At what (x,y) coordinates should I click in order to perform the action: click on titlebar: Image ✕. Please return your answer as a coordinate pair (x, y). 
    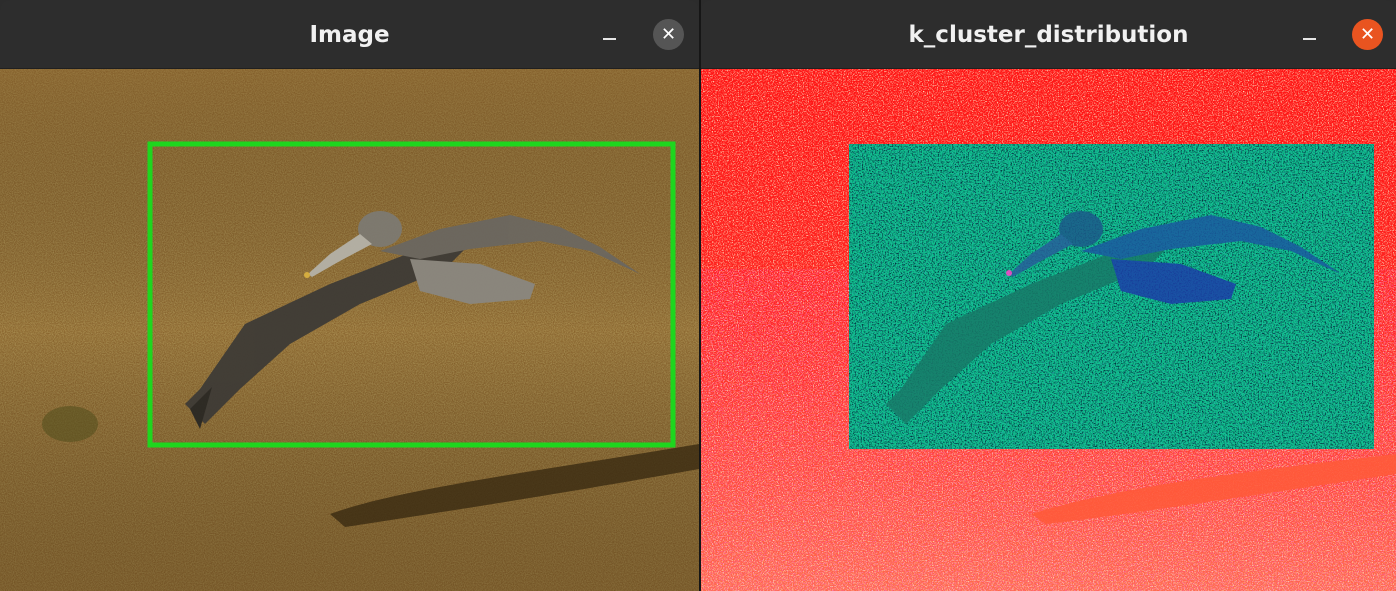
    Looking at the image, I should click on (349, 34).